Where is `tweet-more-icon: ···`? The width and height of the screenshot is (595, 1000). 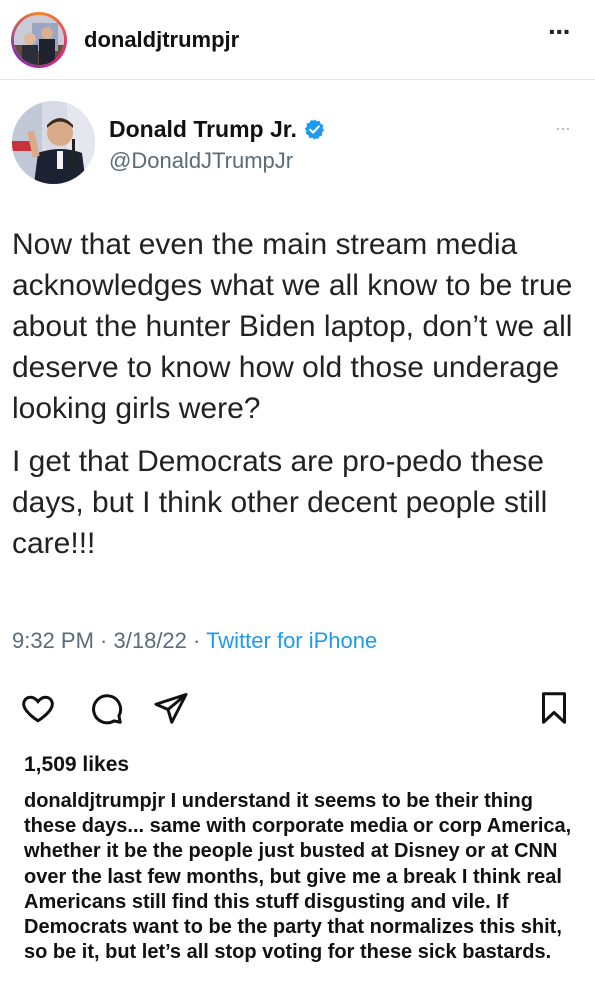
tweet-more-icon: ··· is located at coordinates (563, 128).